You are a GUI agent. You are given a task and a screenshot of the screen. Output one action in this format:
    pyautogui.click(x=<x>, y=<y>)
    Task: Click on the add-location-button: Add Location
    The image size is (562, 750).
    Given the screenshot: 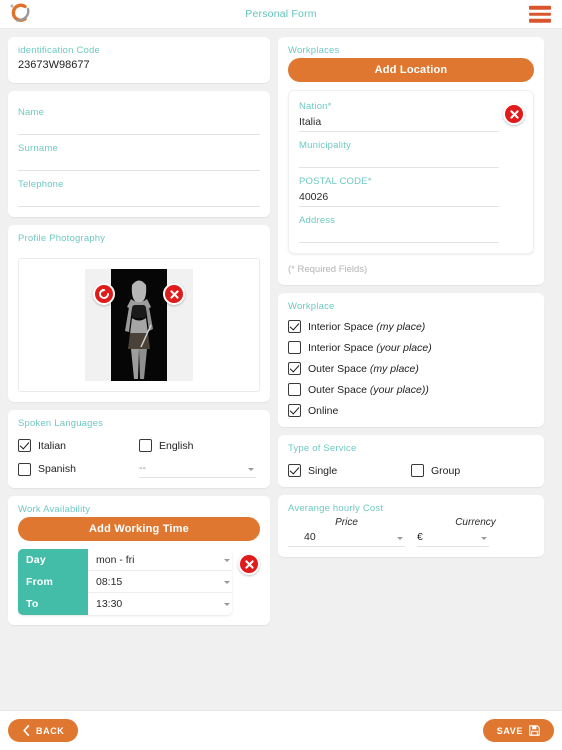 What is the action you would take?
    pyautogui.click(x=411, y=70)
    